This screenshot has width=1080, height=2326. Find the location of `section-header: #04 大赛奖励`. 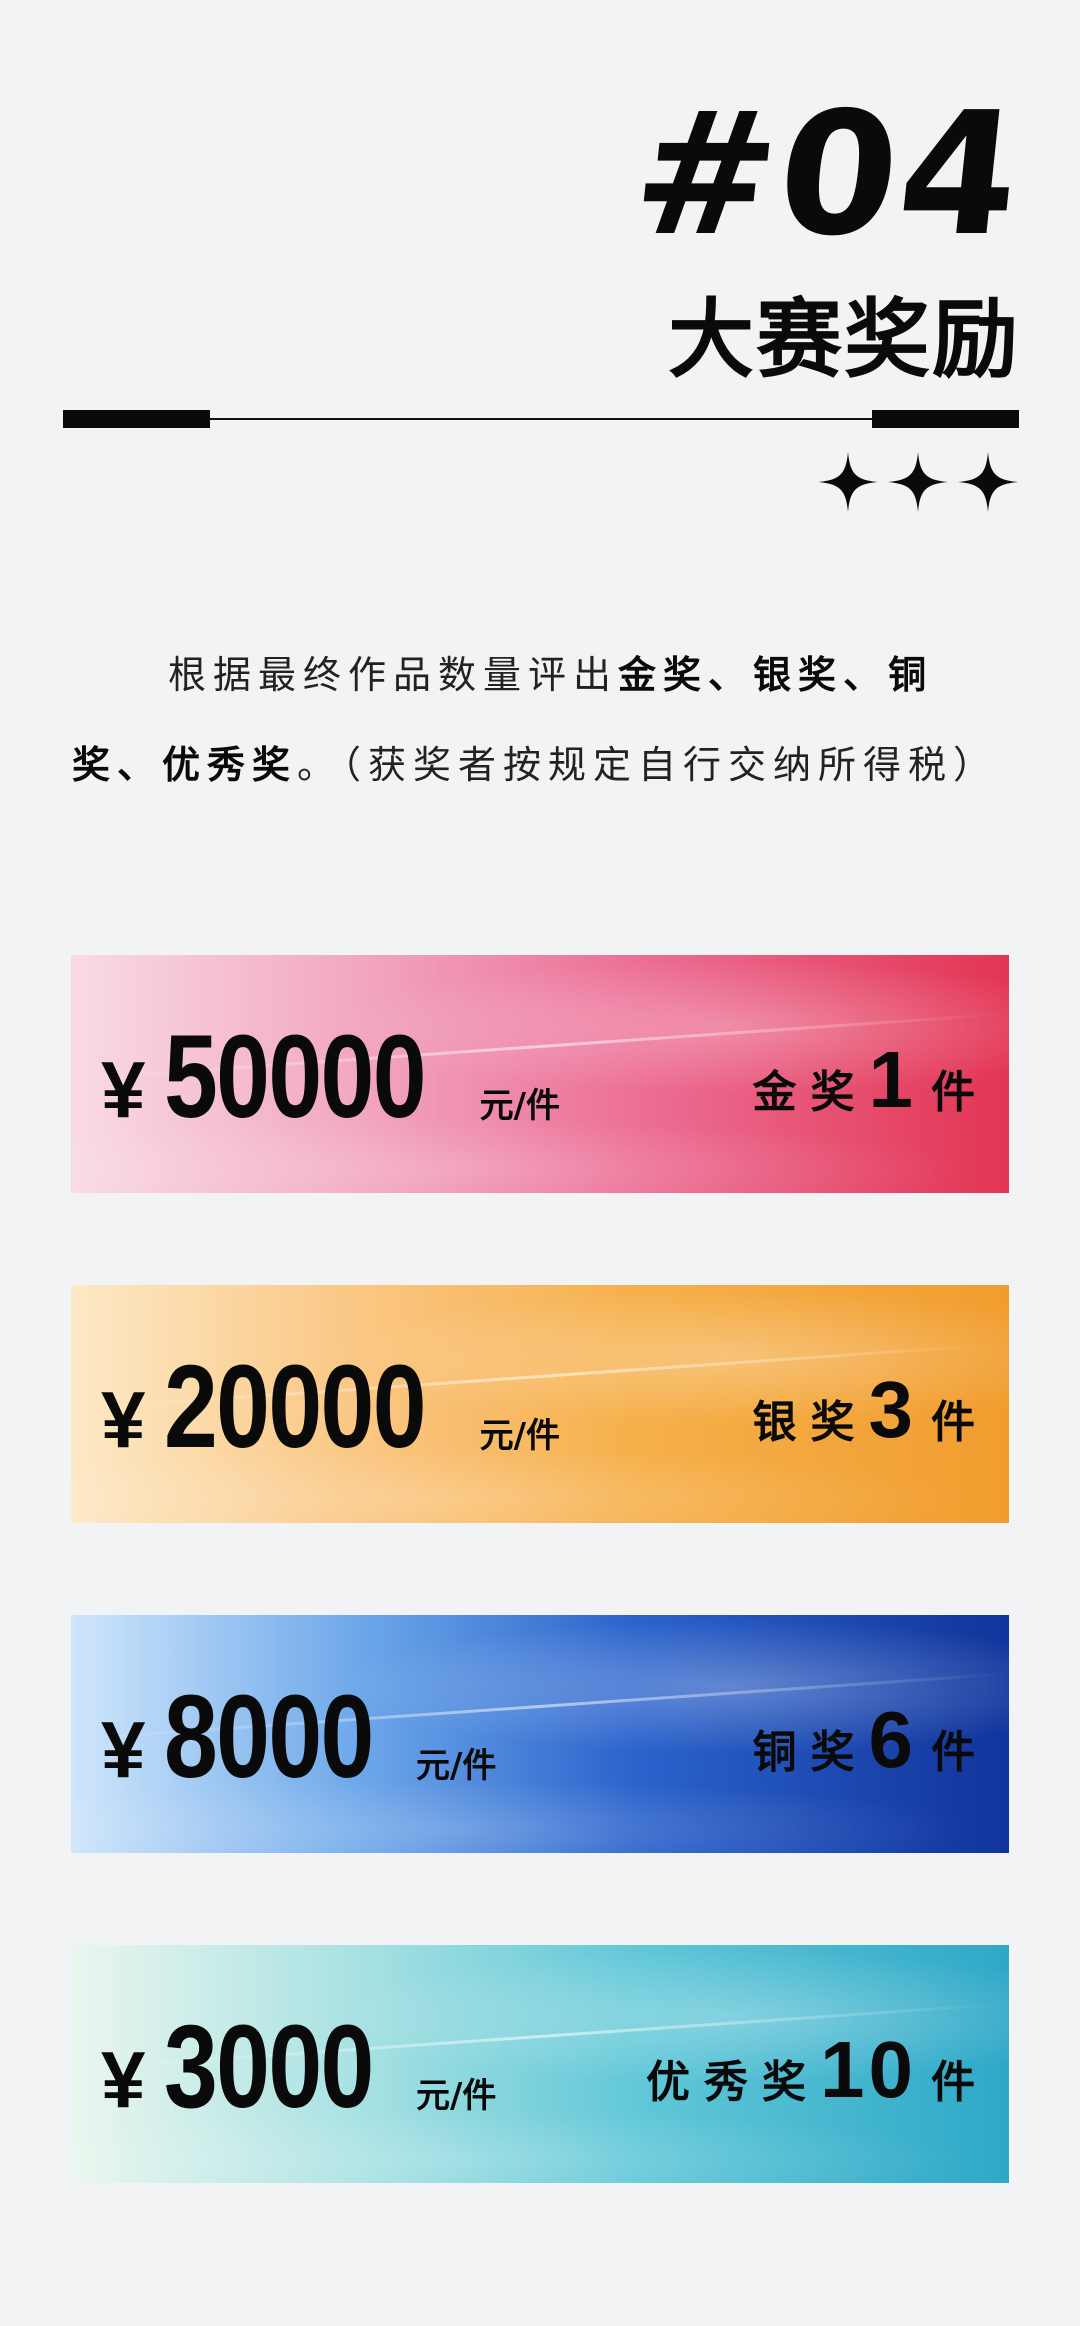

section-header: #04 大赛奖励 is located at coordinates (828, 233).